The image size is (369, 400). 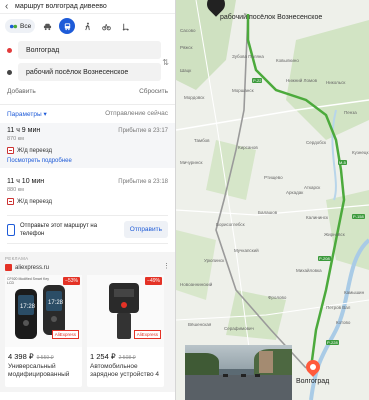 I want to click on old-price: 9 559 ₽, so click(x=45, y=358).